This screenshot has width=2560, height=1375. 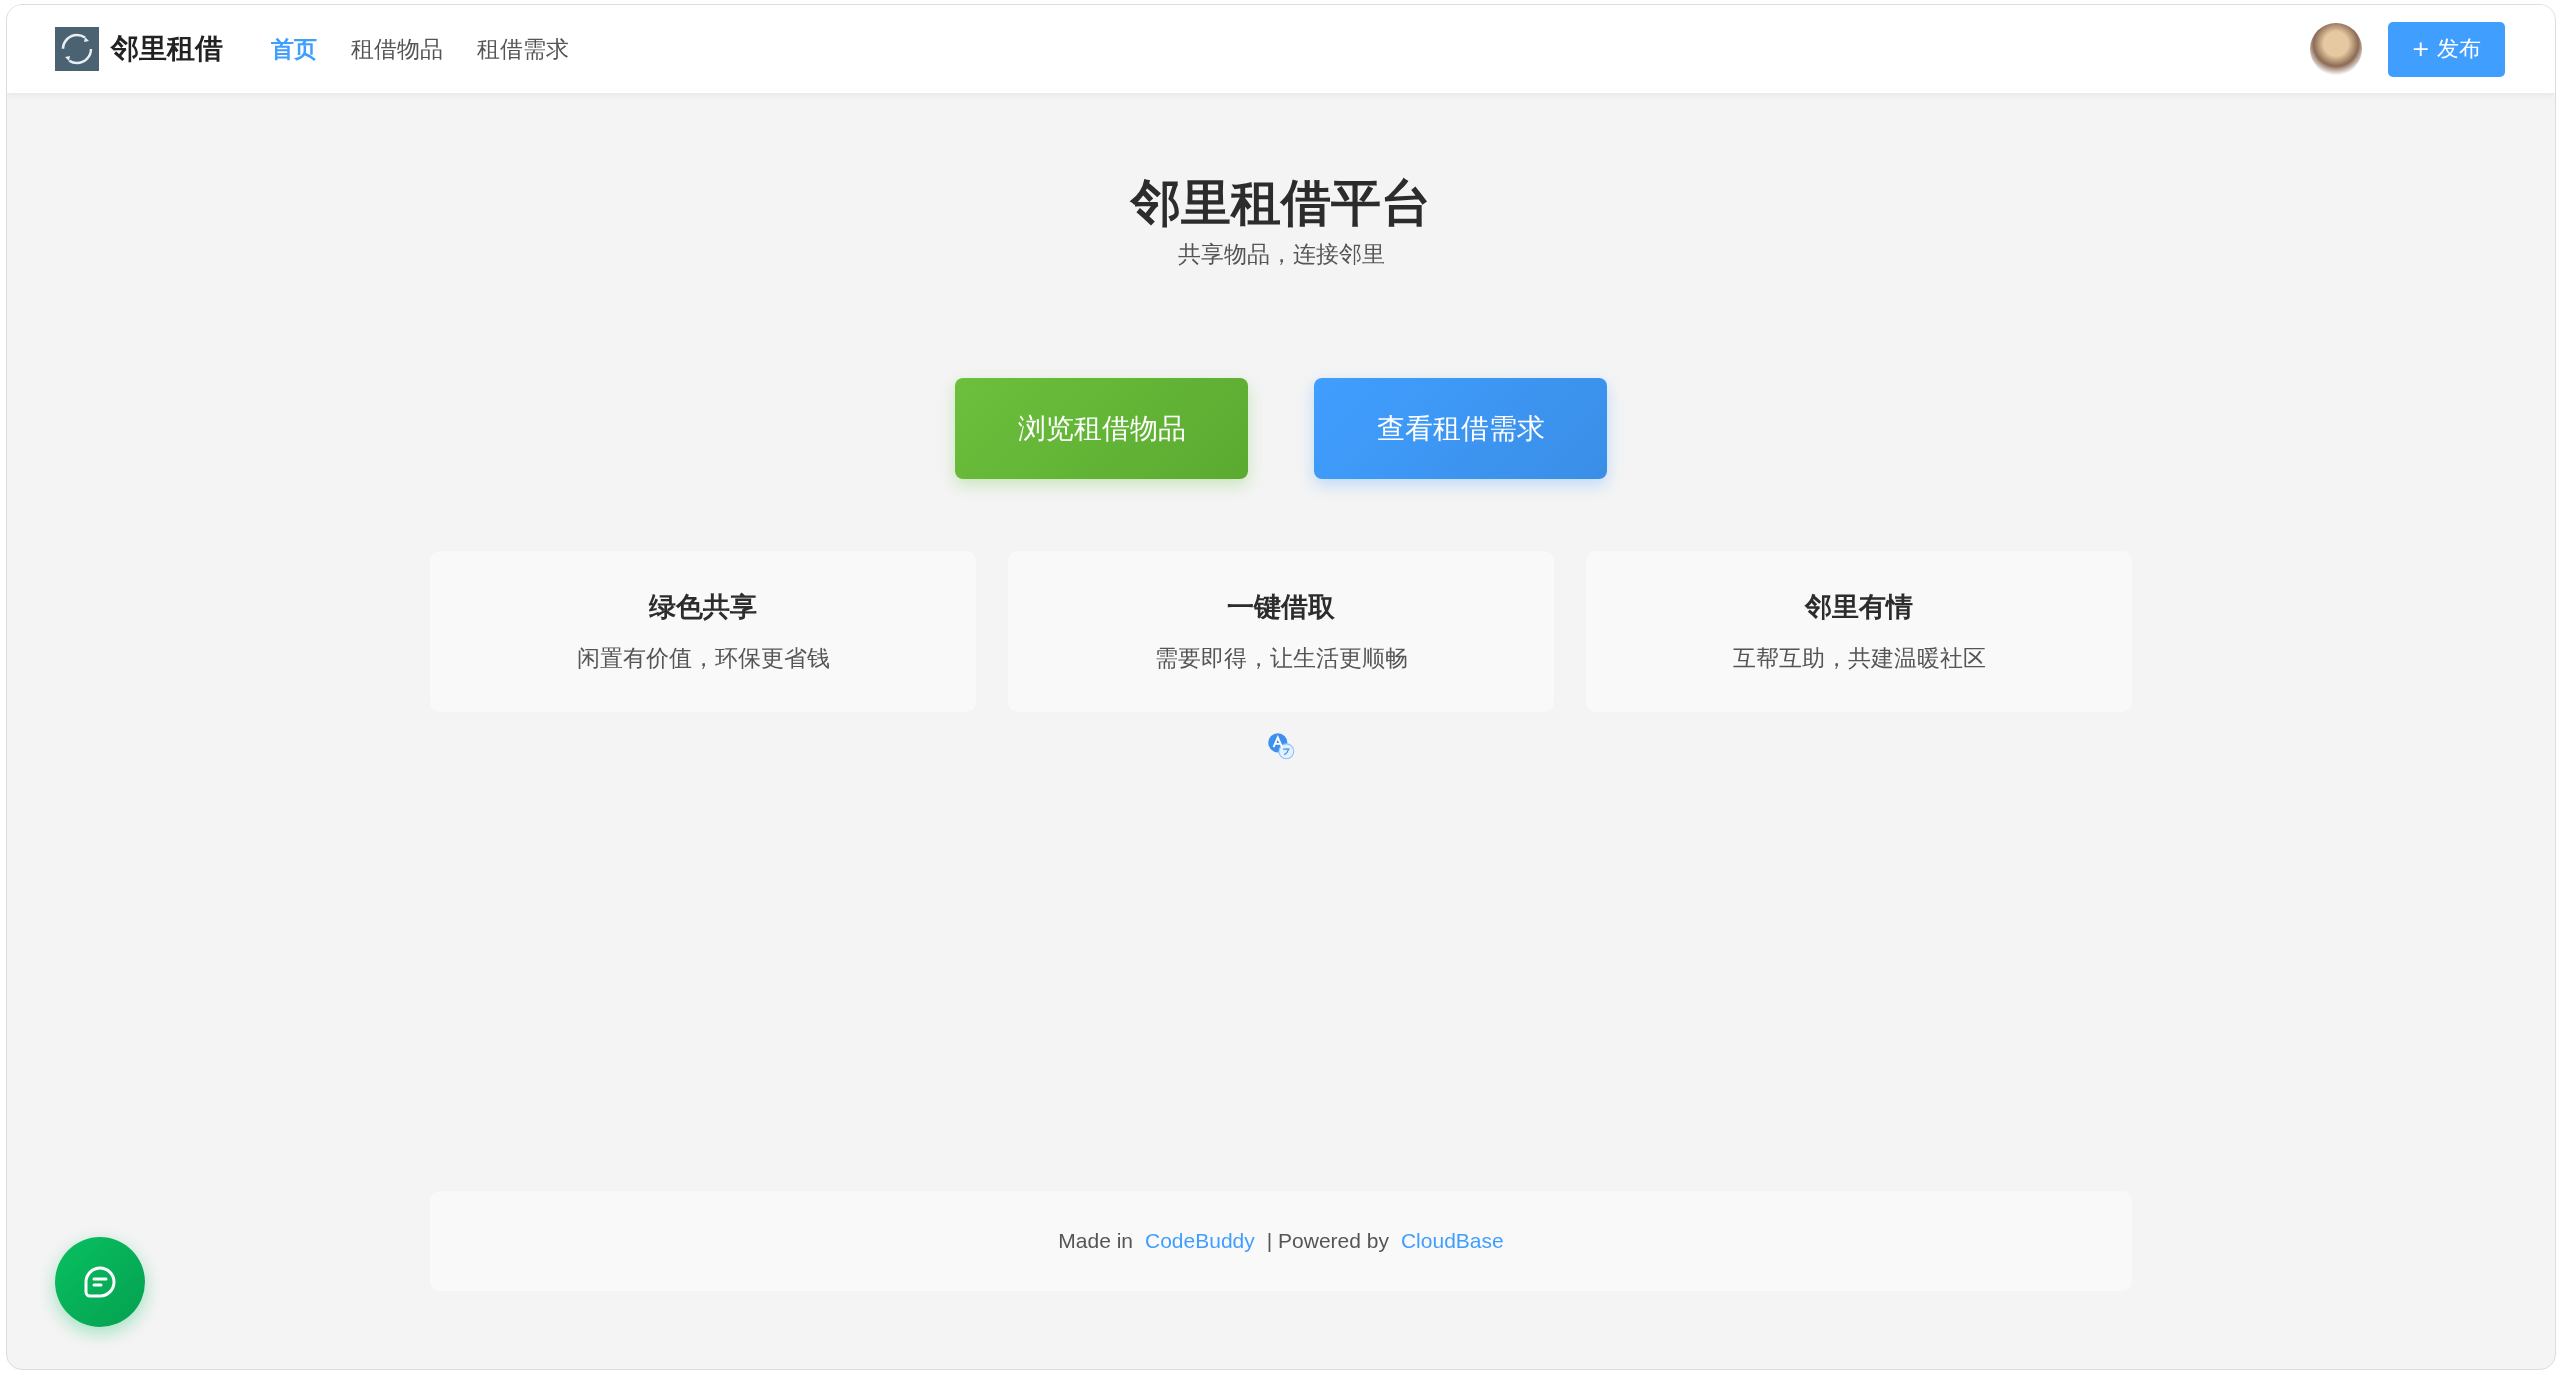 I want to click on avatar, so click(x=2335, y=49).